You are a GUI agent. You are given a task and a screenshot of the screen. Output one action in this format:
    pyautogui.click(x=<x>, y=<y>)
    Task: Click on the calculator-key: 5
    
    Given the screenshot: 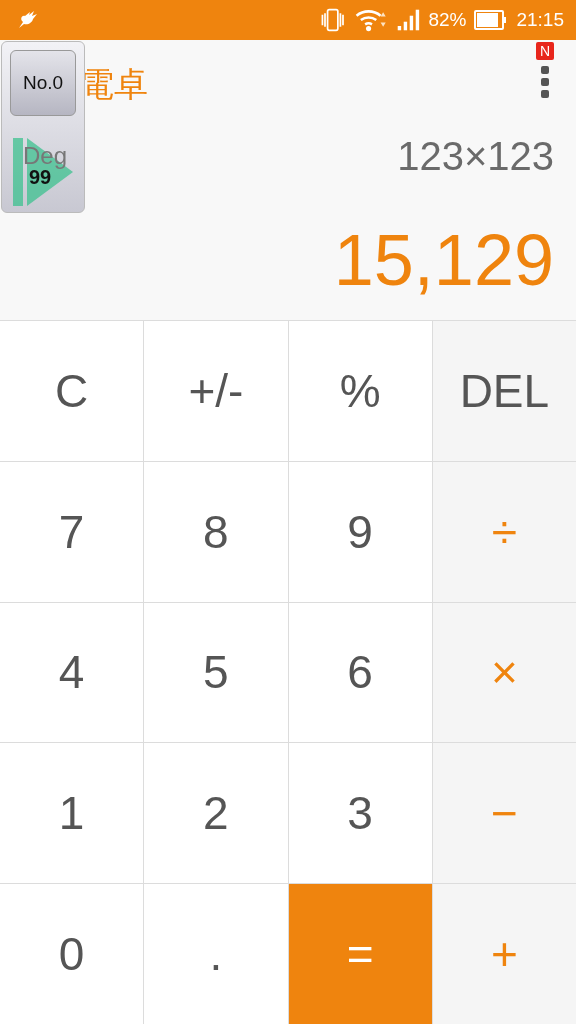 What is the action you would take?
    pyautogui.click(x=216, y=672)
    